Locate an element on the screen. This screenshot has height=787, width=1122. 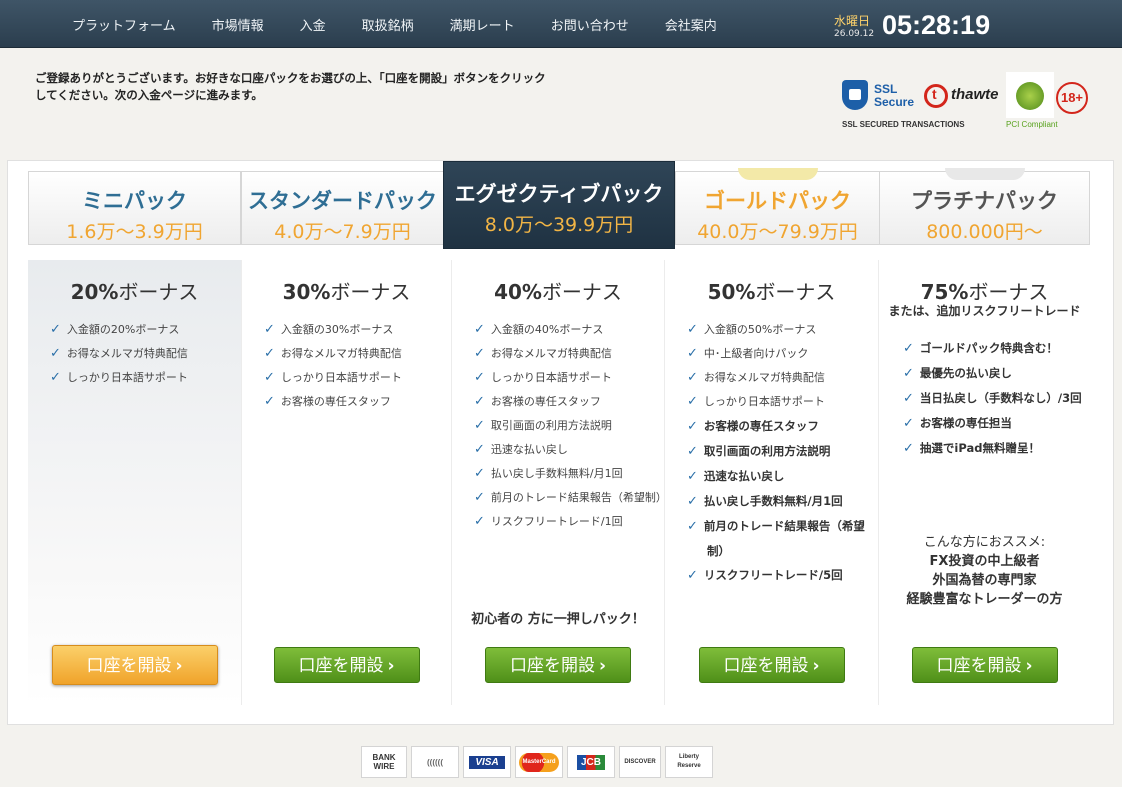
bonus-heading: 50%ボーナス is located at coordinates (771, 290).